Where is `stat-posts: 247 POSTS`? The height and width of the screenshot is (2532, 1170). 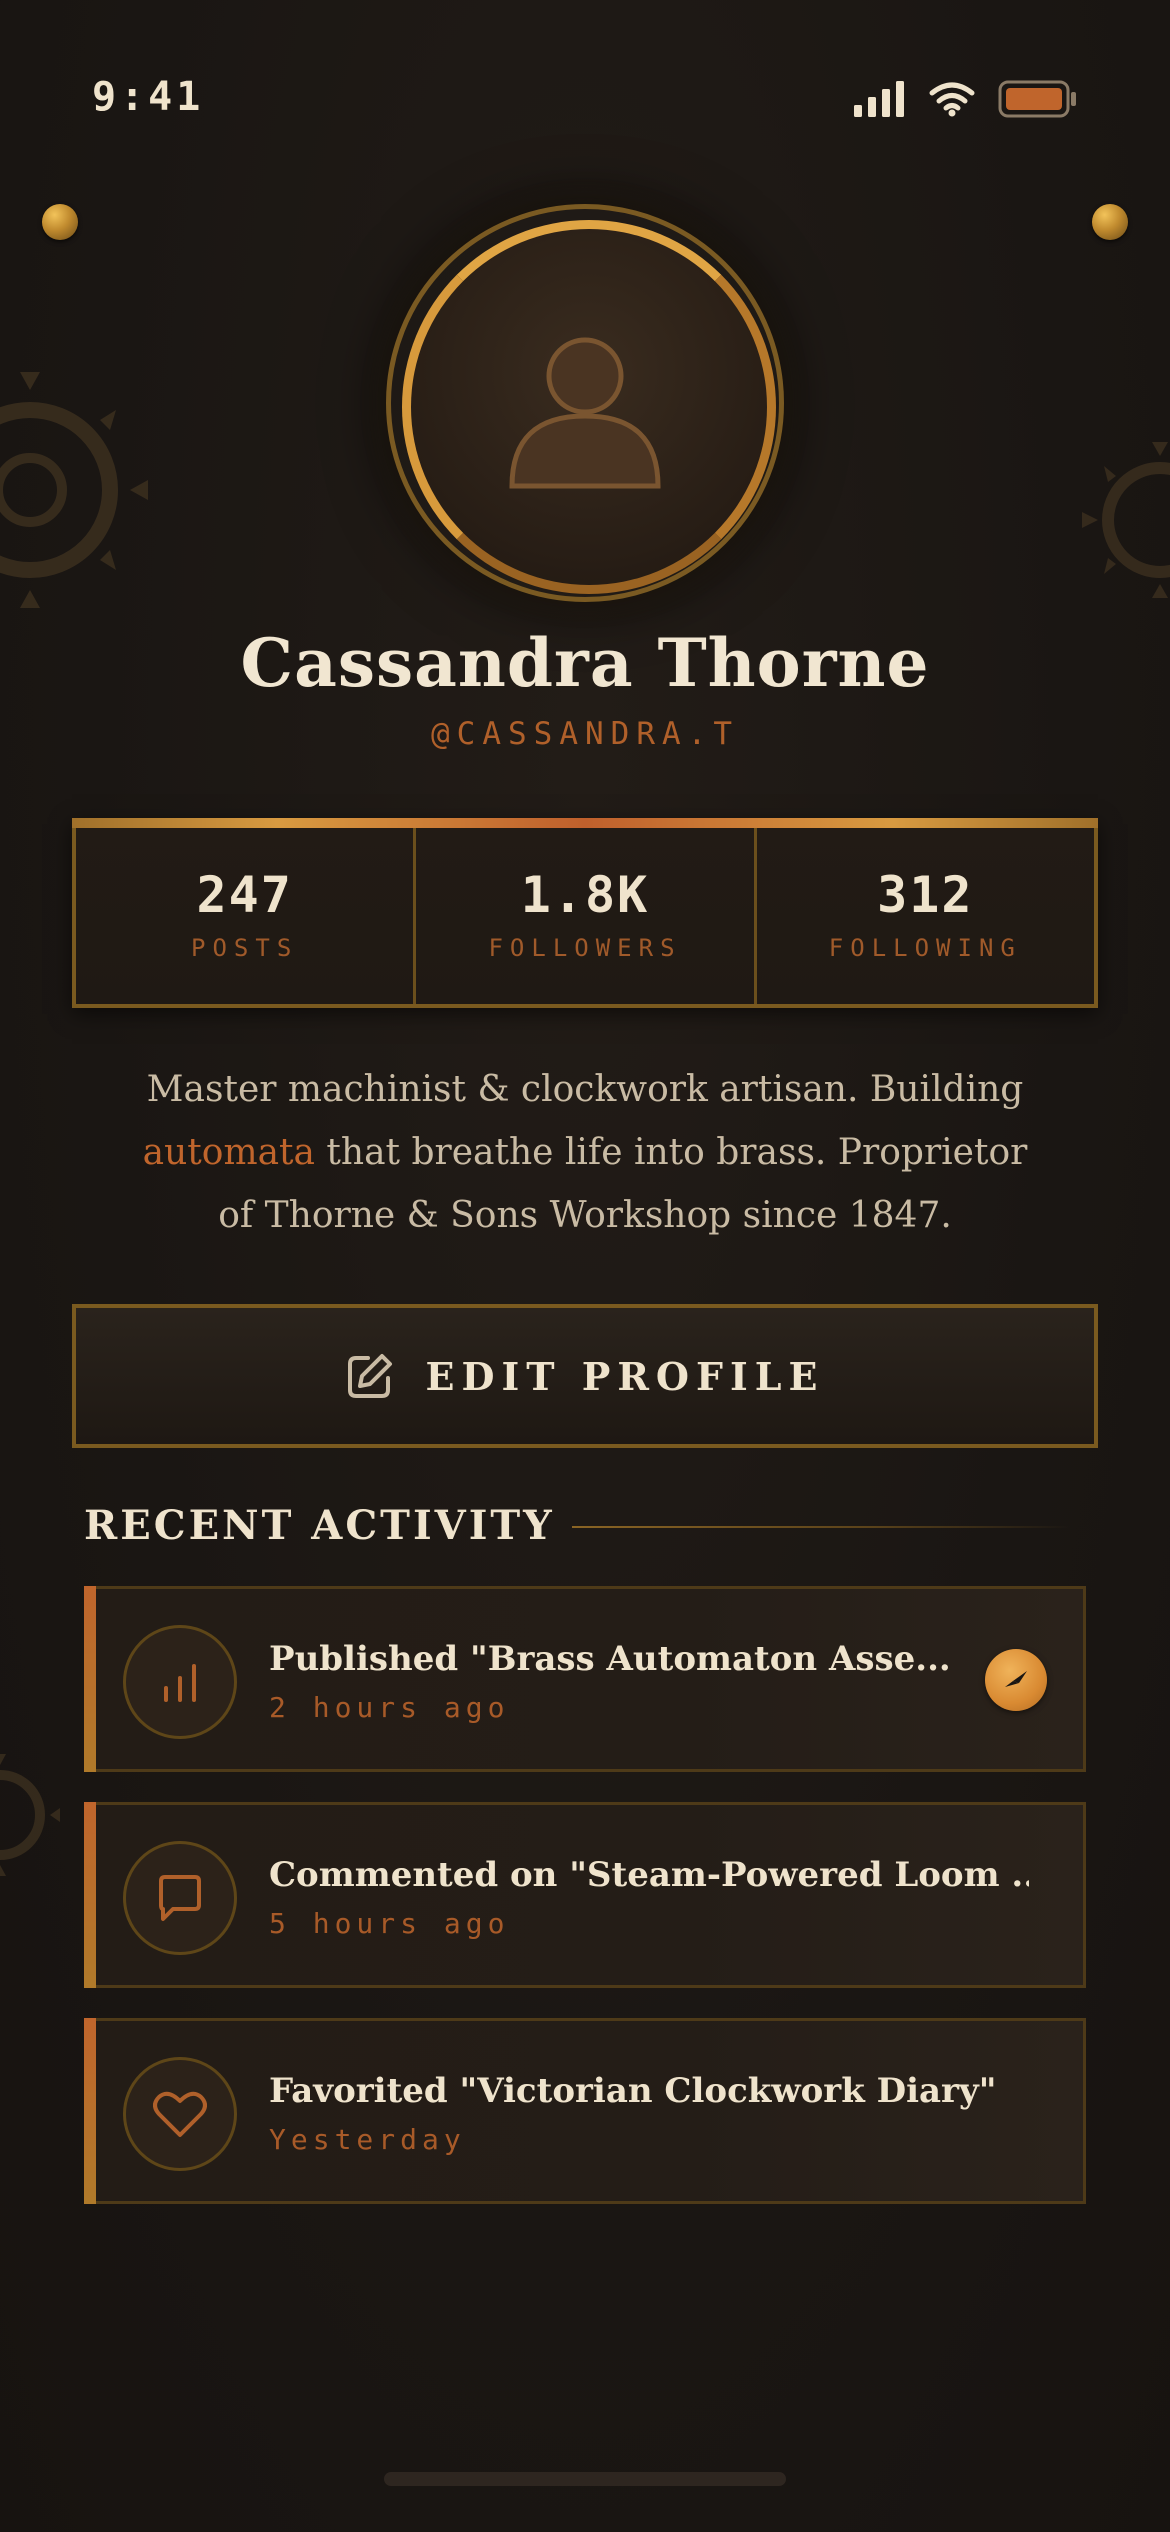
stat-posts: 247 POSTS is located at coordinates (244, 913).